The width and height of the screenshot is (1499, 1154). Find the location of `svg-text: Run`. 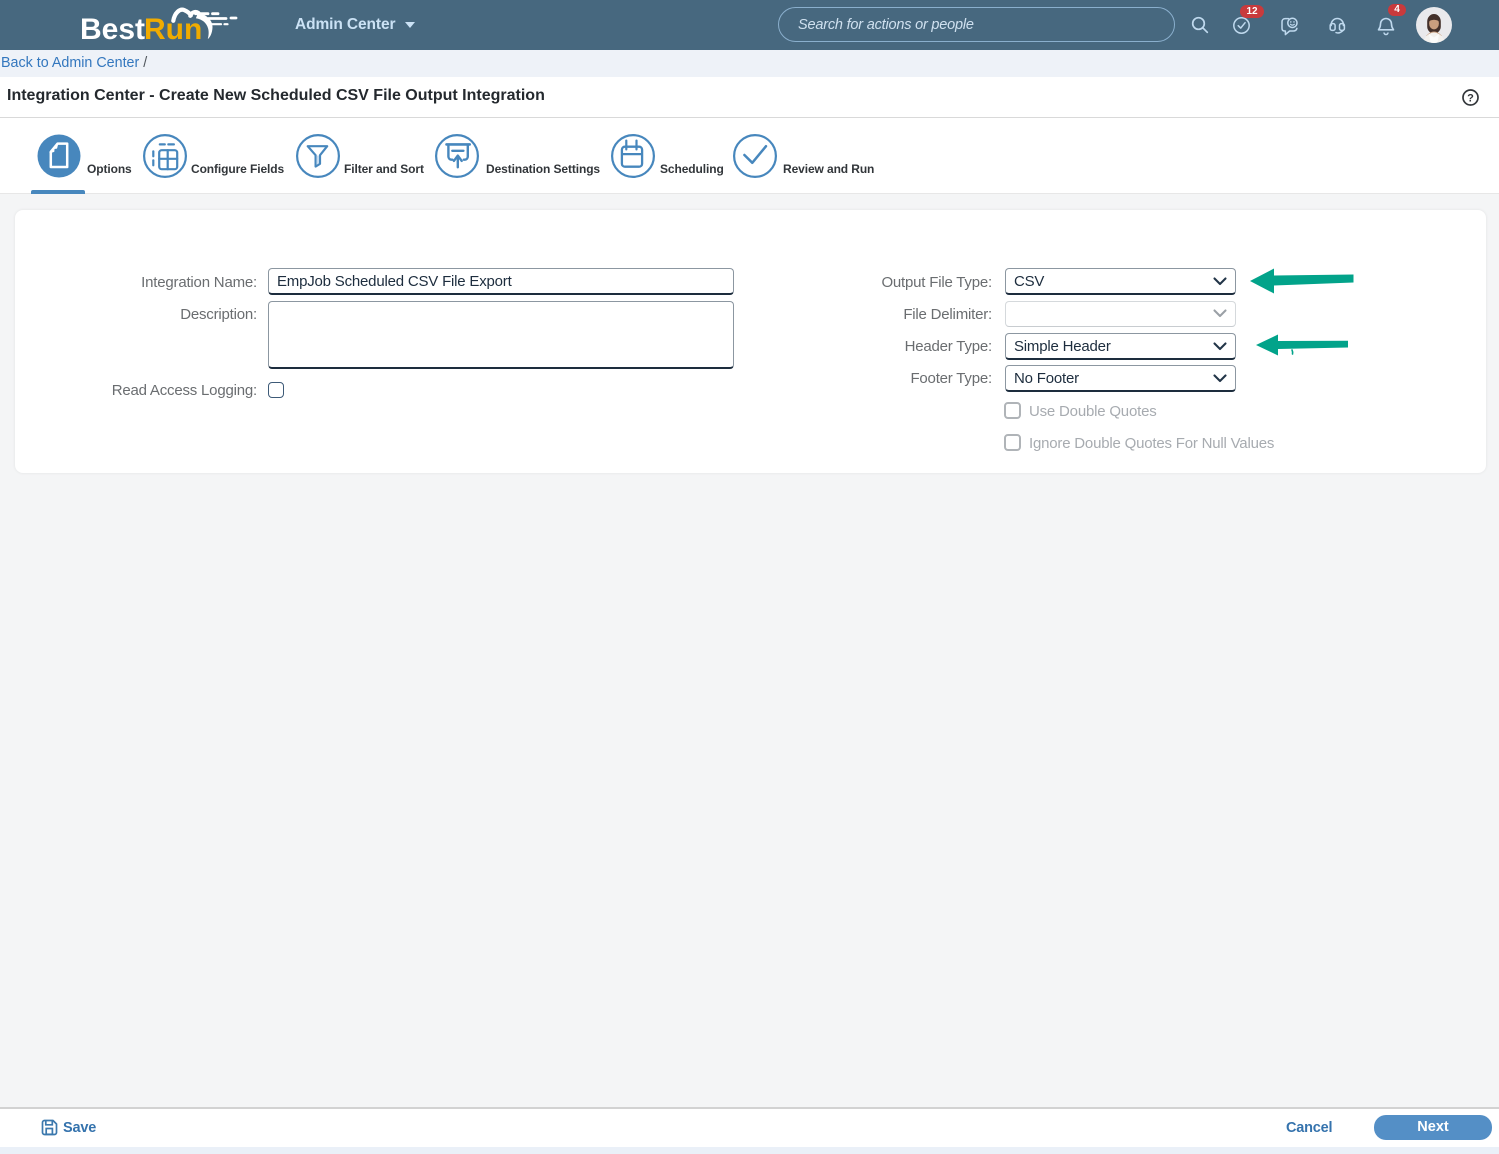

svg-text: Run is located at coordinates (173, 29).